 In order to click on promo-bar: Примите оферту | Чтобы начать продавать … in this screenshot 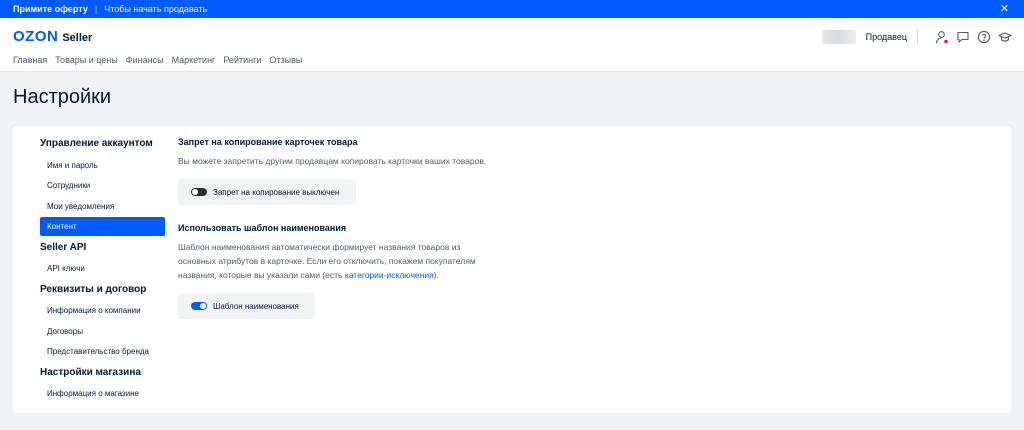, I will do `click(512, 9)`.